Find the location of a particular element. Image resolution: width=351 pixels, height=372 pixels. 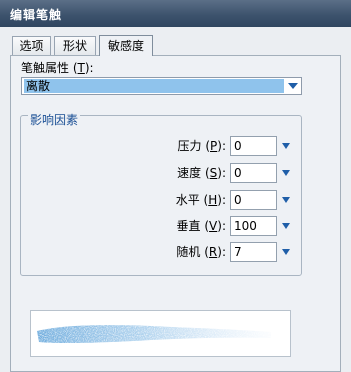

tab-options: 选项 is located at coordinates (31, 45).